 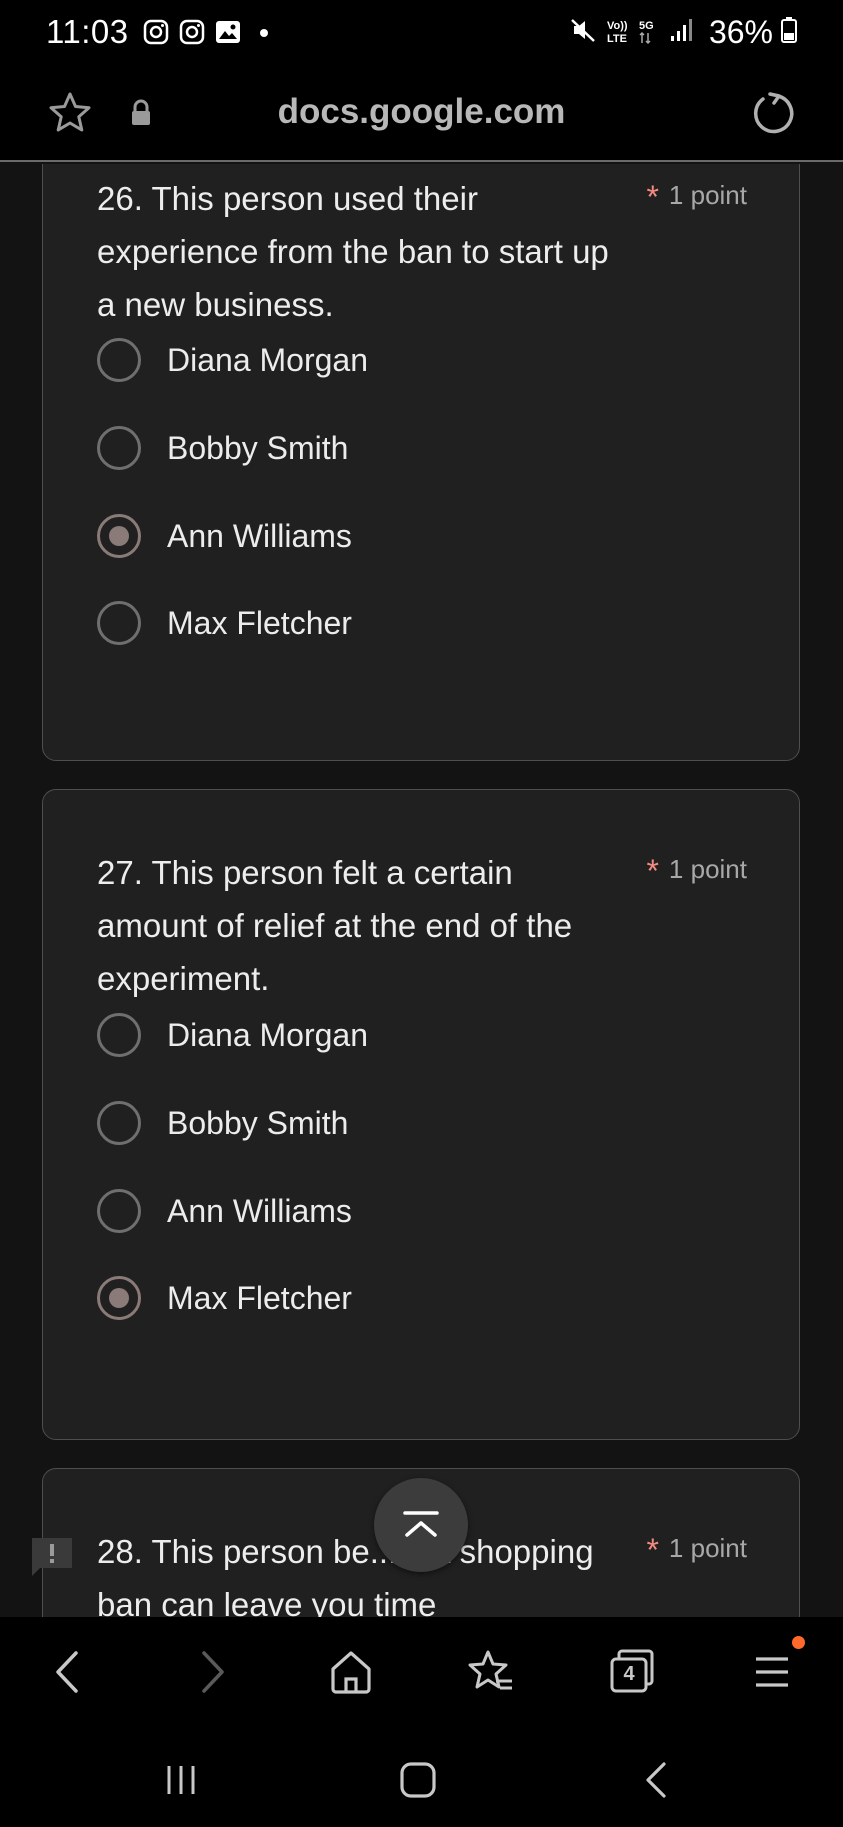 I want to click on svg-text: 5G, so click(x=646, y=26).